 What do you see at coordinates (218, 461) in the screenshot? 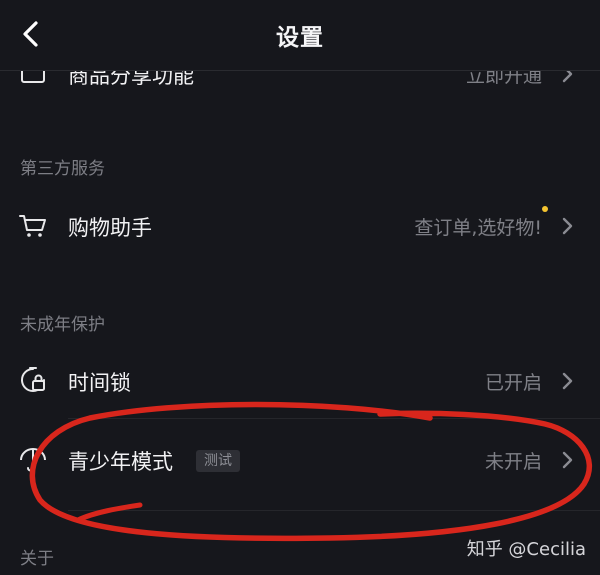
I see `beta-badge: 测试` at bounding box center [218, 461].